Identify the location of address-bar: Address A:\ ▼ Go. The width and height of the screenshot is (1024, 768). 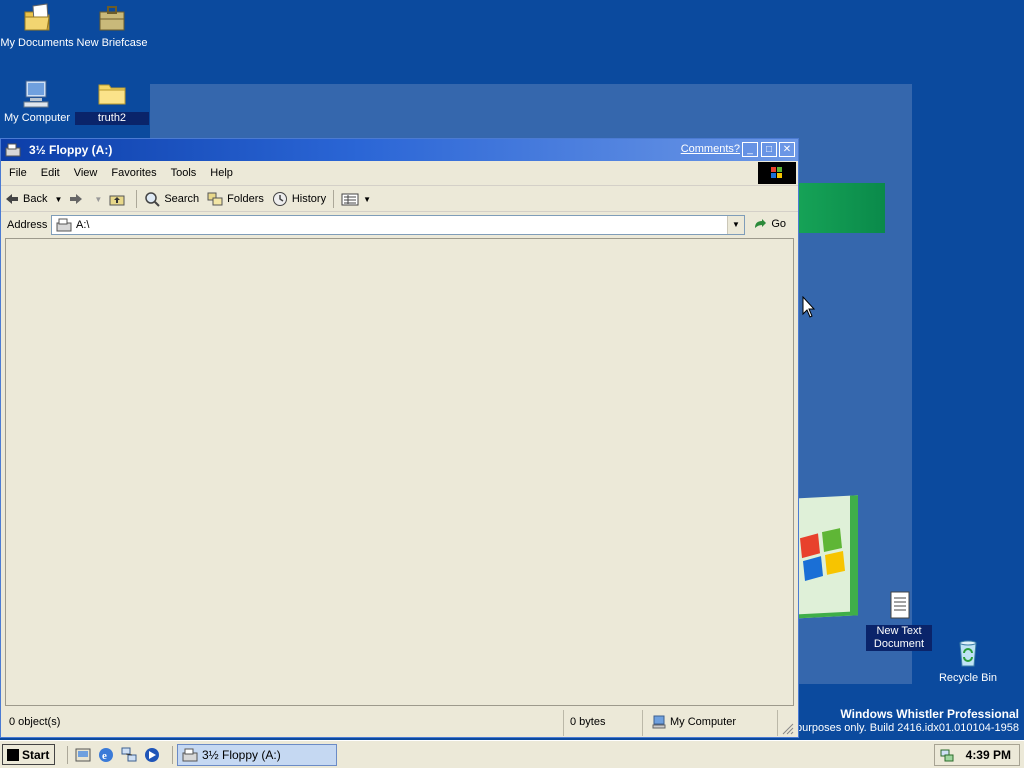
(399, 225).